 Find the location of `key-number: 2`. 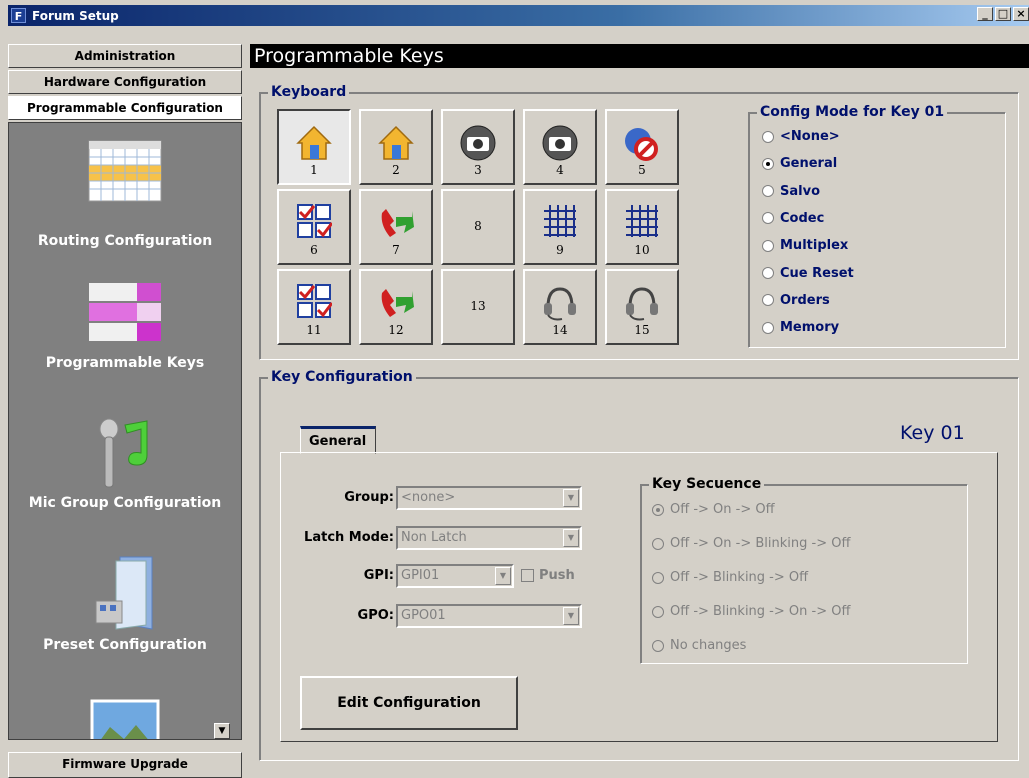

key-number: 2 is located at coordinates (396, 170).